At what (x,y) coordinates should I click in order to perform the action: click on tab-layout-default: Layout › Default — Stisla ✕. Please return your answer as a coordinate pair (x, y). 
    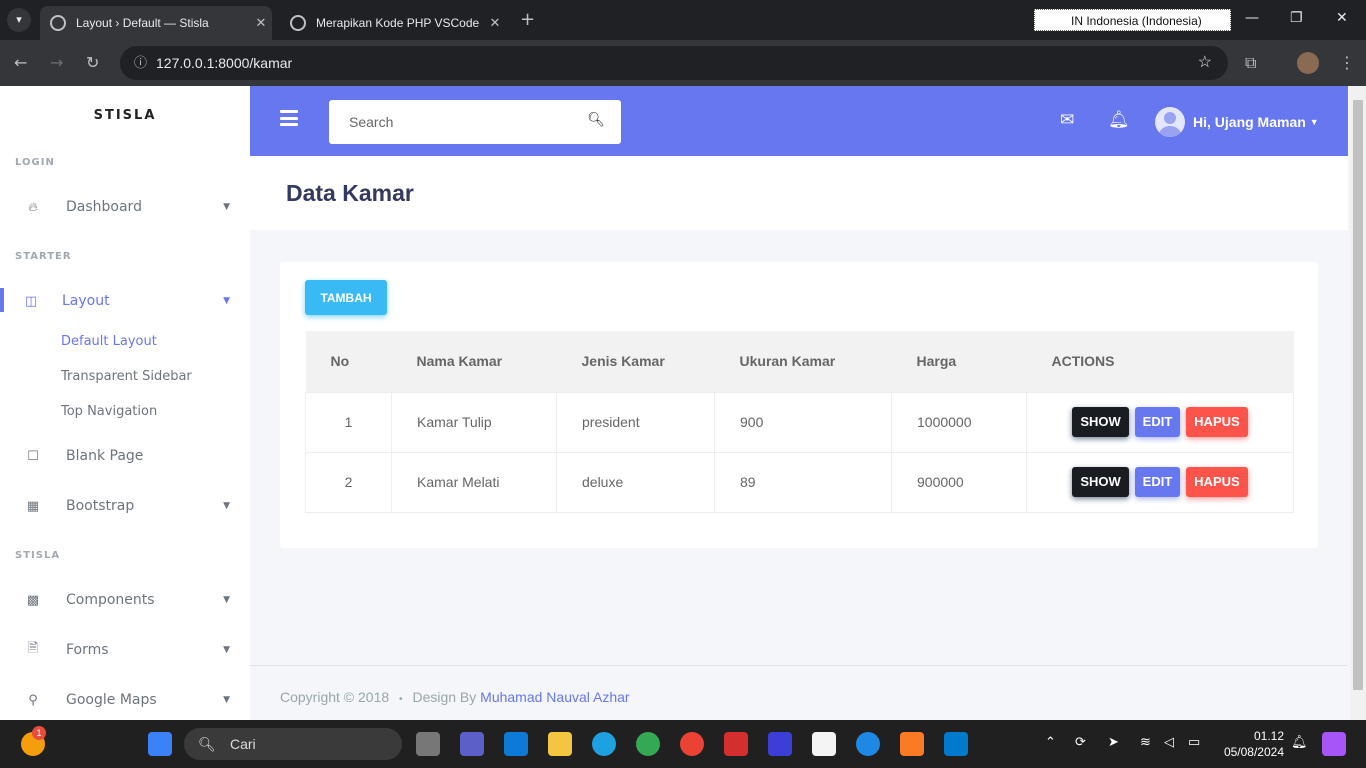
    Looking at the image, I should click on (156, 23).